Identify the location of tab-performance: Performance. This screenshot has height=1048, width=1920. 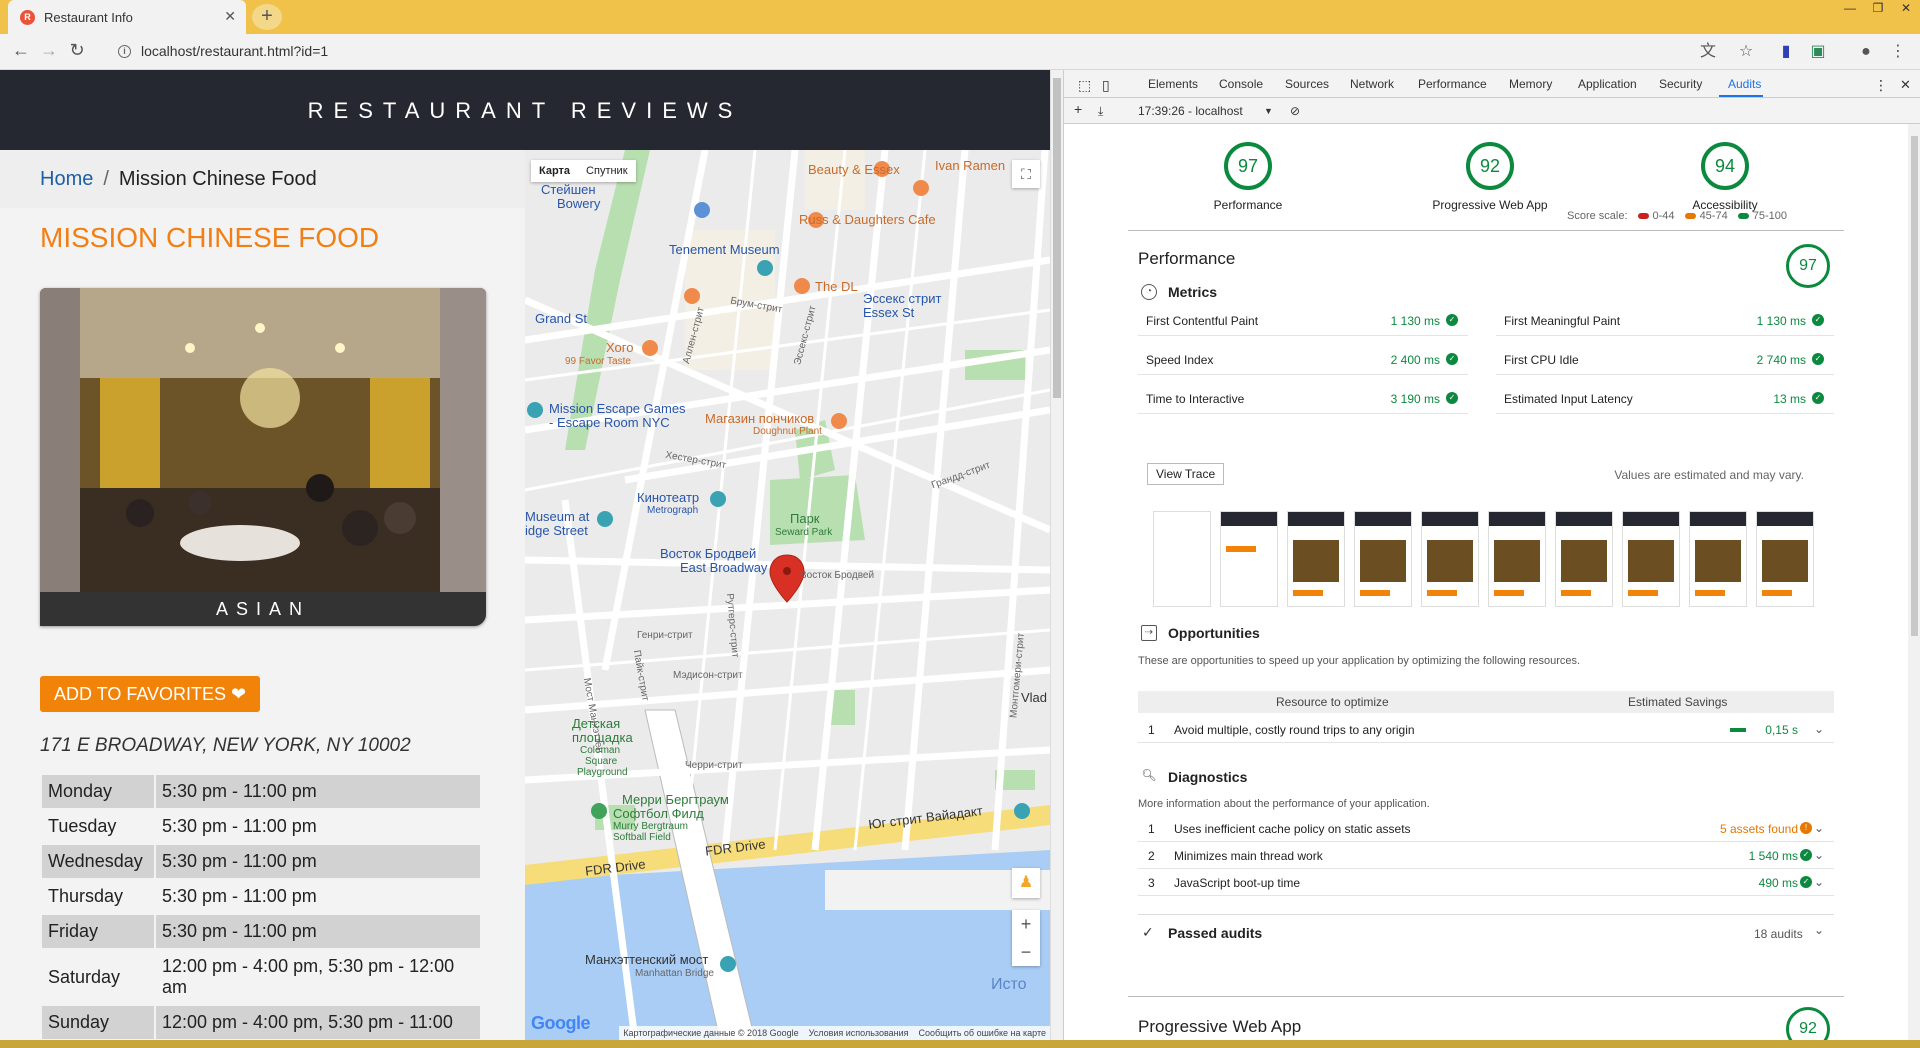
(1452, 84).